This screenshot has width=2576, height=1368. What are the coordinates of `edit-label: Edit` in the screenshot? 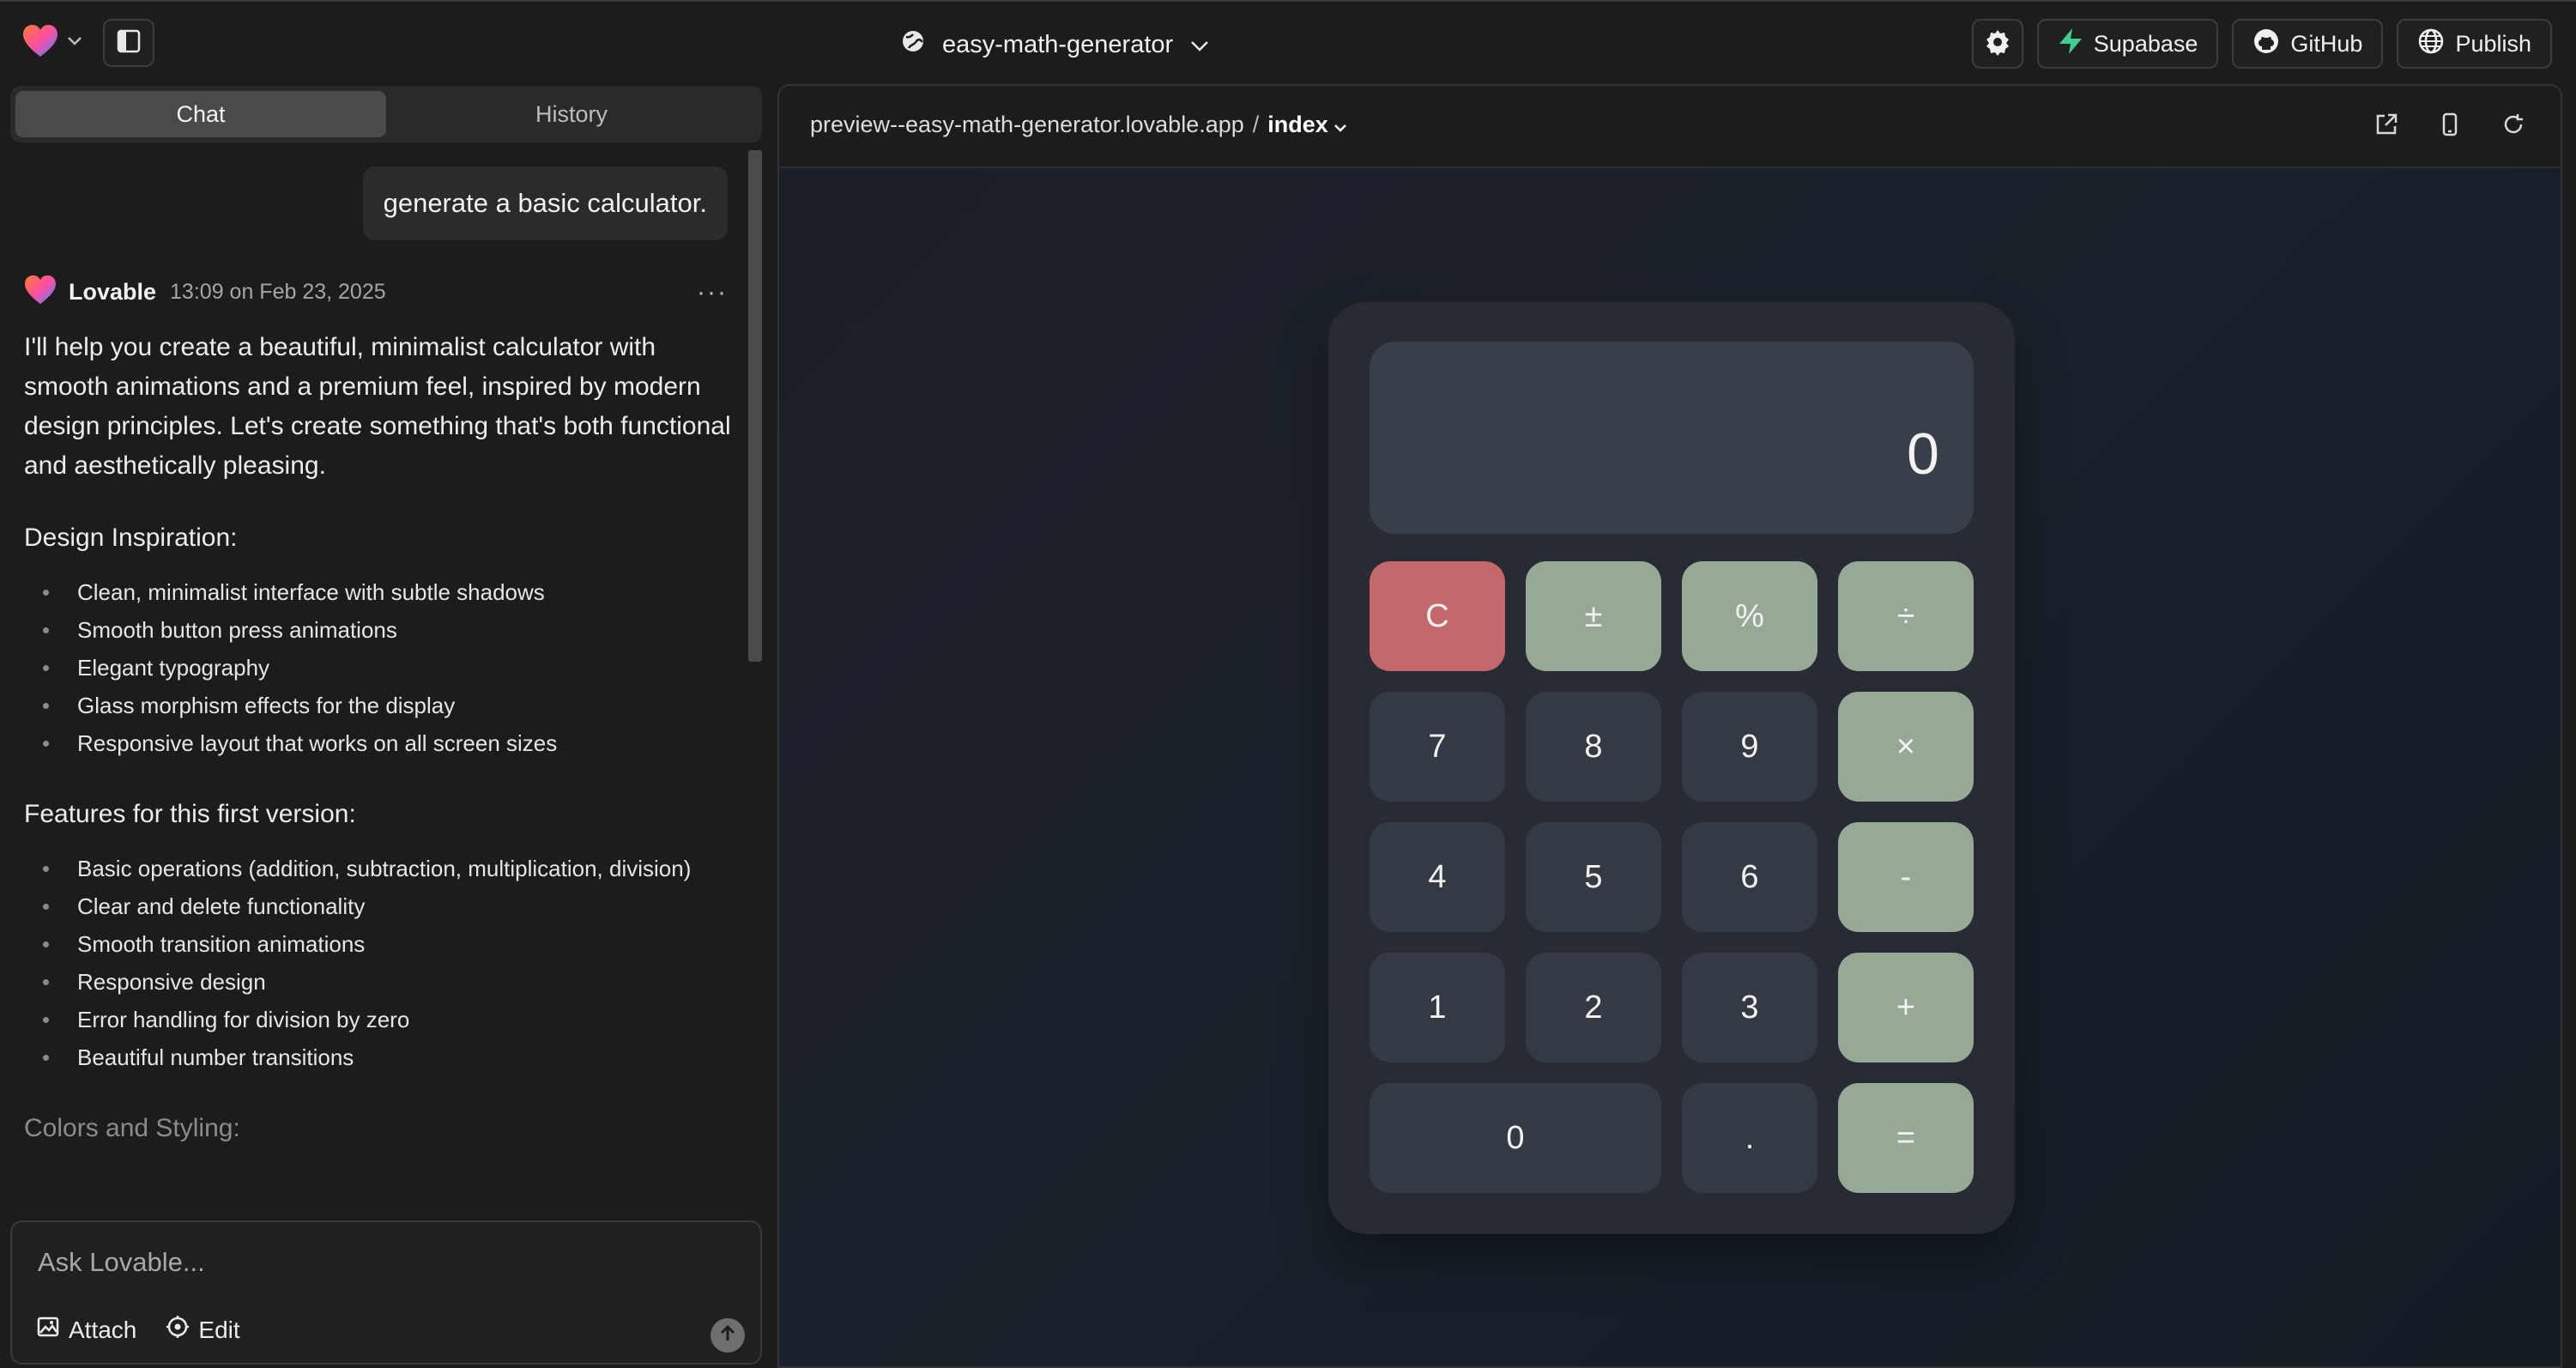 It's located at (219, 1329).